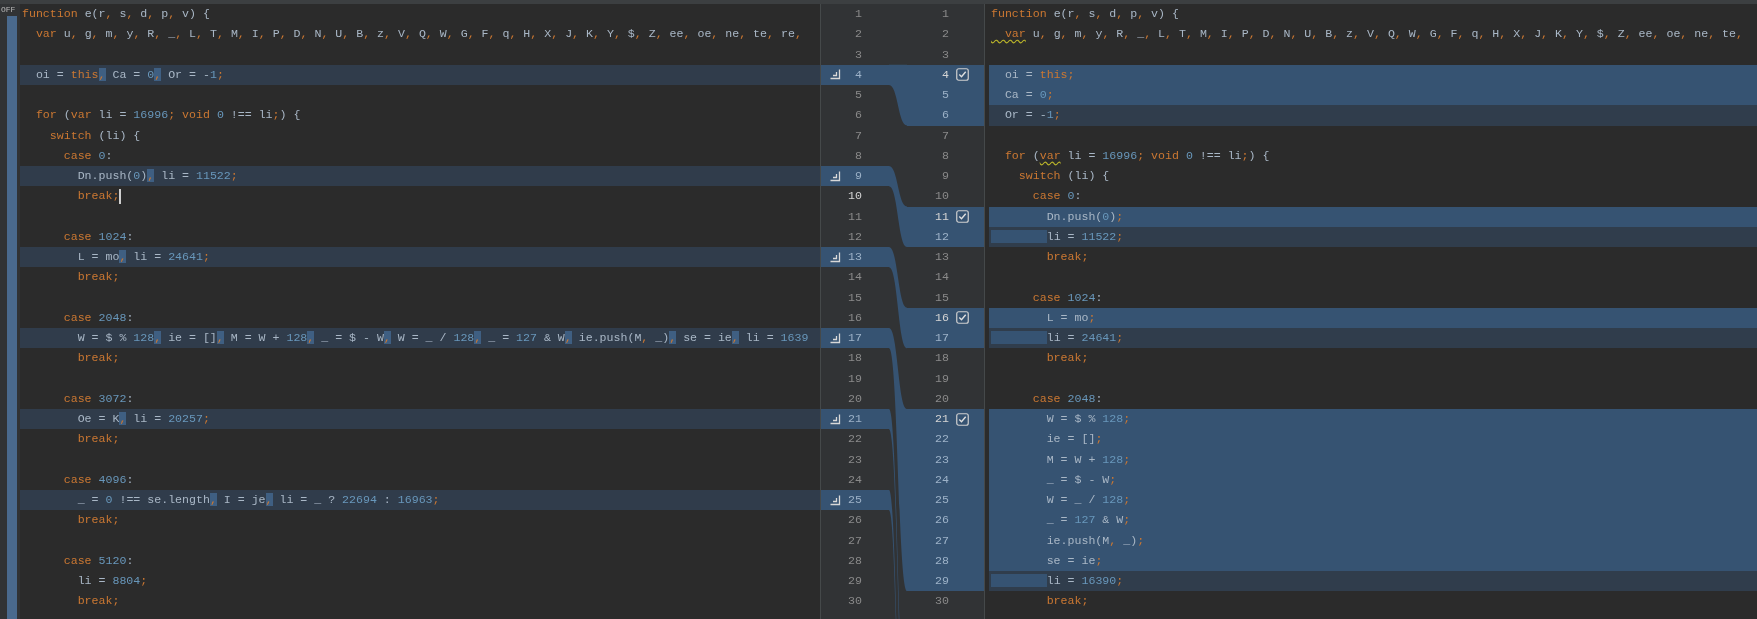 The width and height of the screenshot is (1757, 619). I want to click on code-line: var u, g, m, y, R, _, L, T, M, I, P, D, N, U, B, z, V, Q, W, G, F, q, H, X, J, K, Y, $, Z, ee, oe, ne, te, re,, so click(418, 34).